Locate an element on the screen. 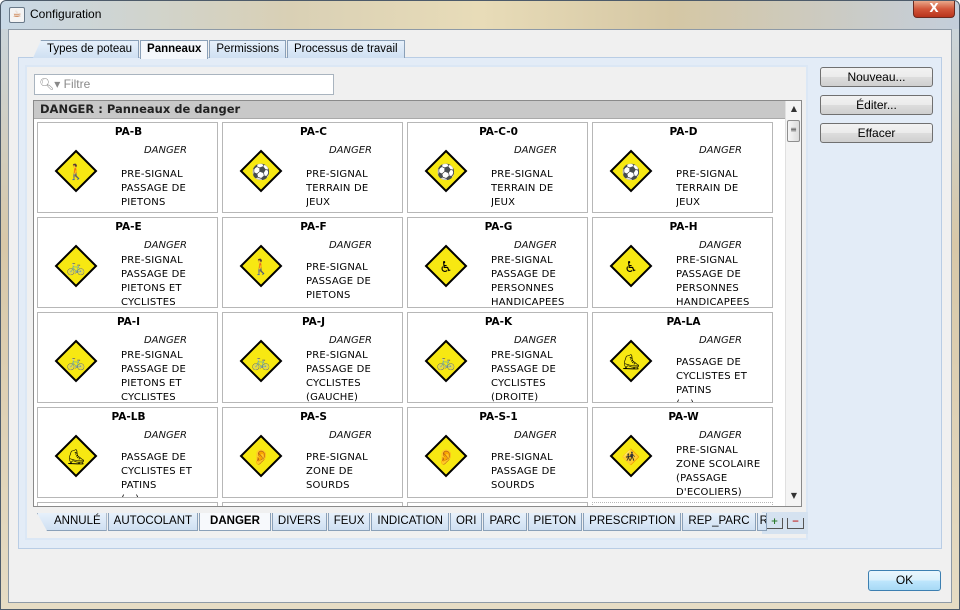  sign-description: PRE-SIGNAL PASSAGE DE CYCLISTES (GAUCHE) is located at coordinates (339, 376).